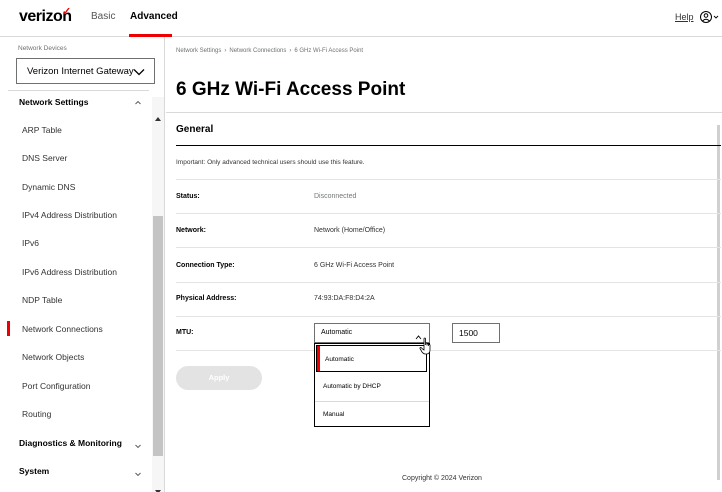  Describe the element at coordinates (334, 414) in the screenshot. I see `option-label: Manual` at that location.